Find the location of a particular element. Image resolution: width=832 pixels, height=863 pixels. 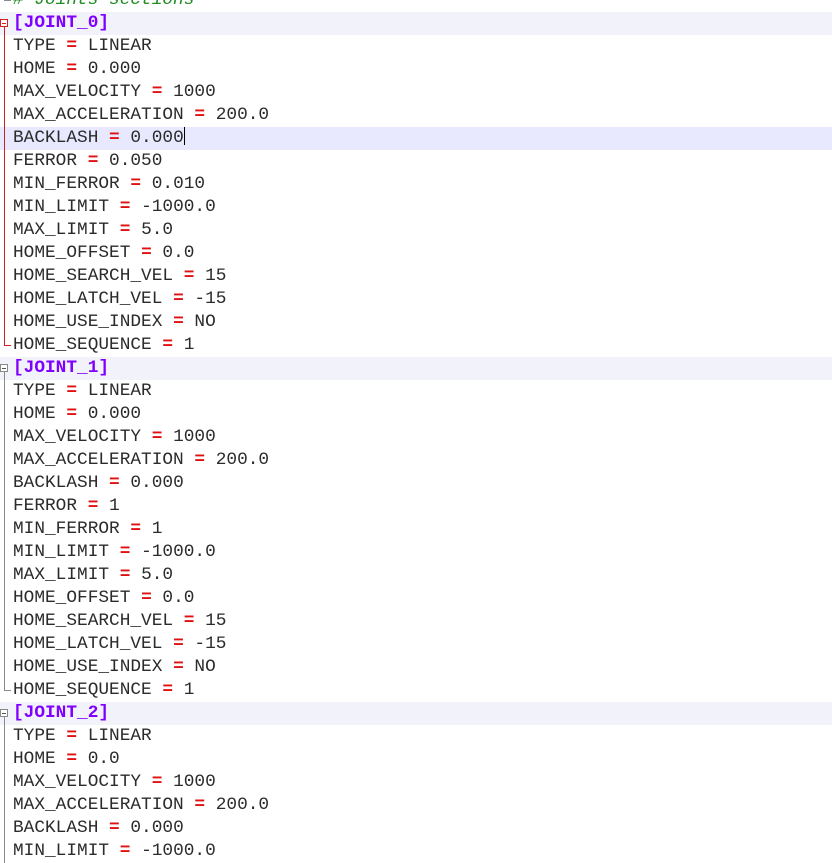

section-header-line: [JOINT_2] is located at coordinates (416, 713).